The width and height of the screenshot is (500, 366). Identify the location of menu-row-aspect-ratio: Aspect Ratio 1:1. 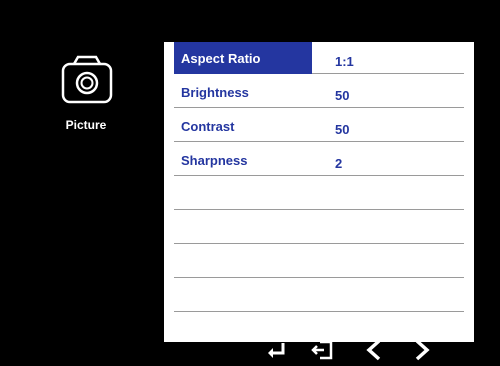
(319, 58).